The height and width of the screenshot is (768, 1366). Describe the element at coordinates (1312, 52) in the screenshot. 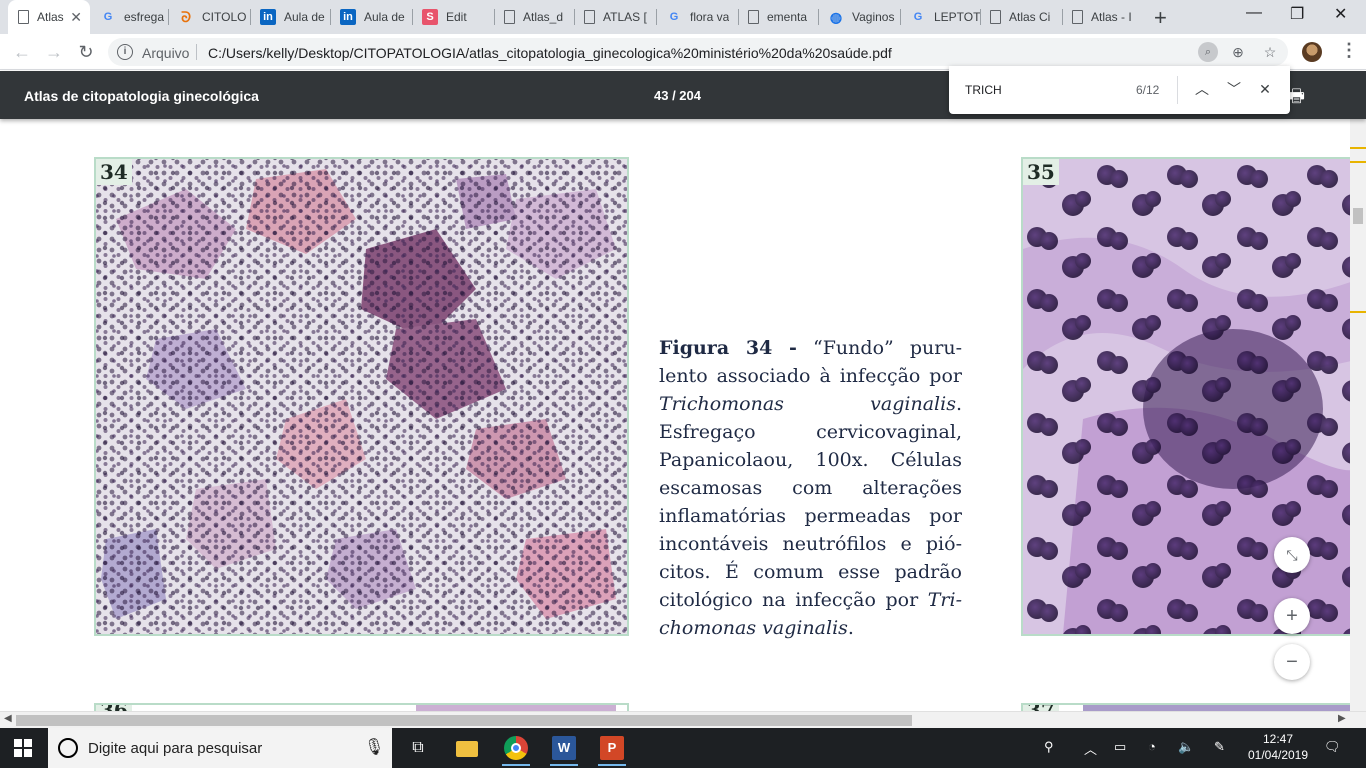

I see `profile-avatar` at that location.